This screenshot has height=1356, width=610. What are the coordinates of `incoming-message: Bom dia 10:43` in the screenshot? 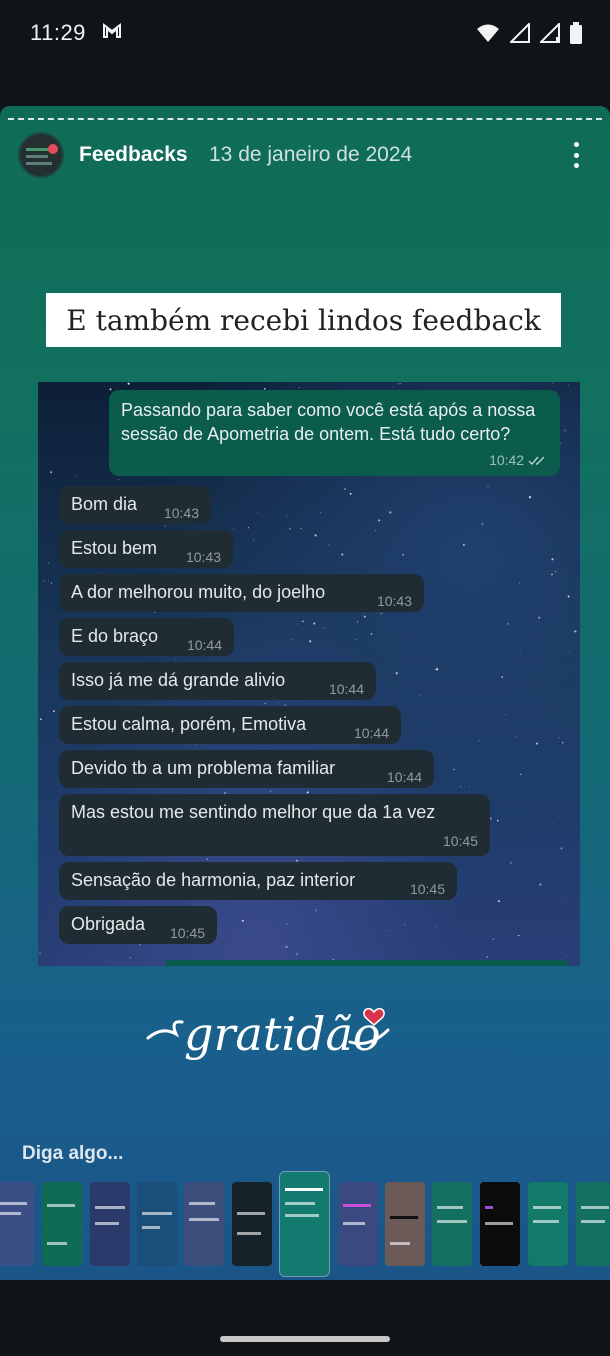 It's located at (135, 505).